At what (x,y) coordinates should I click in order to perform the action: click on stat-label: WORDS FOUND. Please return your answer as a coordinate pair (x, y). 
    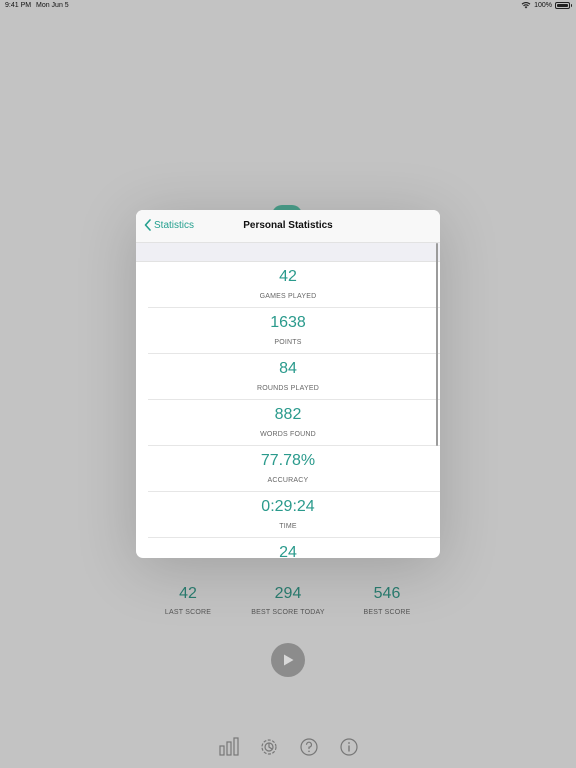
    Looking at the image, I should click on (288, 434).